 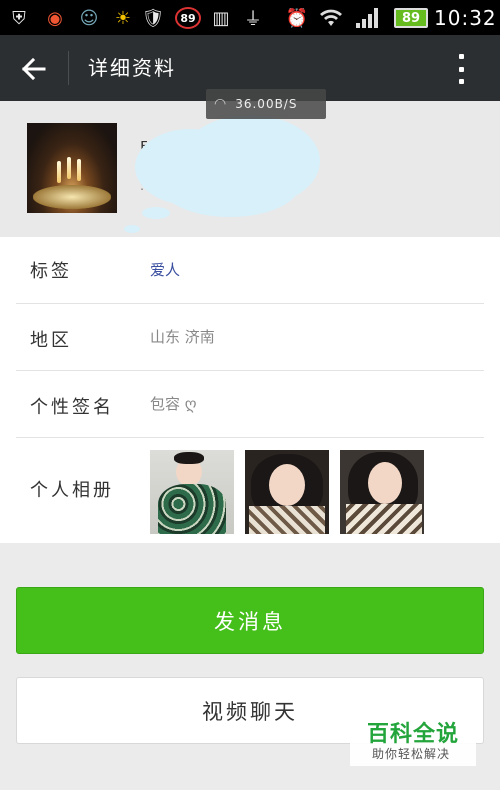 I want to click on page-title: 详细资料, so click(x=132, y=68).